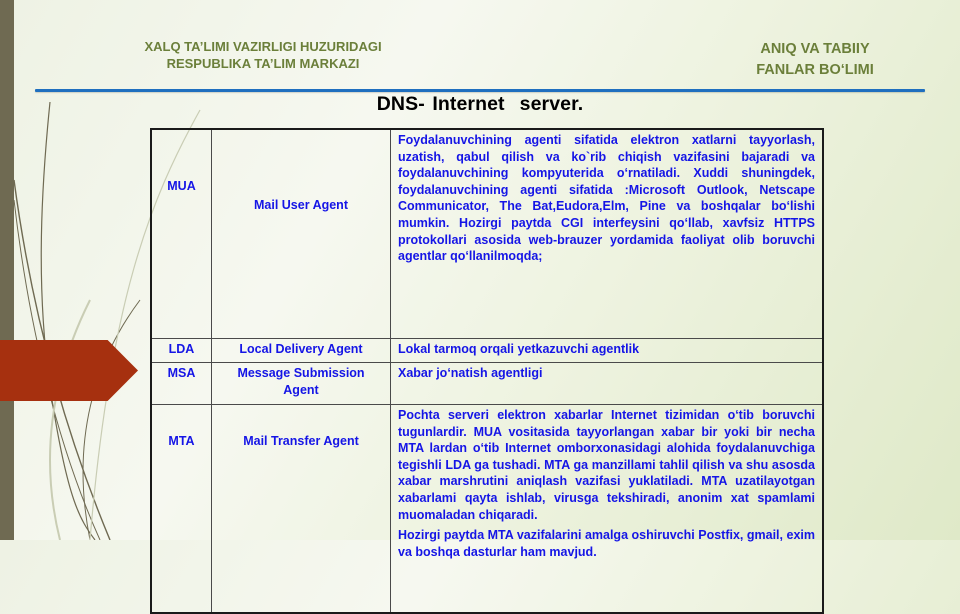  Describe the element at coordinates (815, 60) in the screenshot. I see `department-header: ANIQ VA TABIIY FANLAR BO‘LIMI` at that location.